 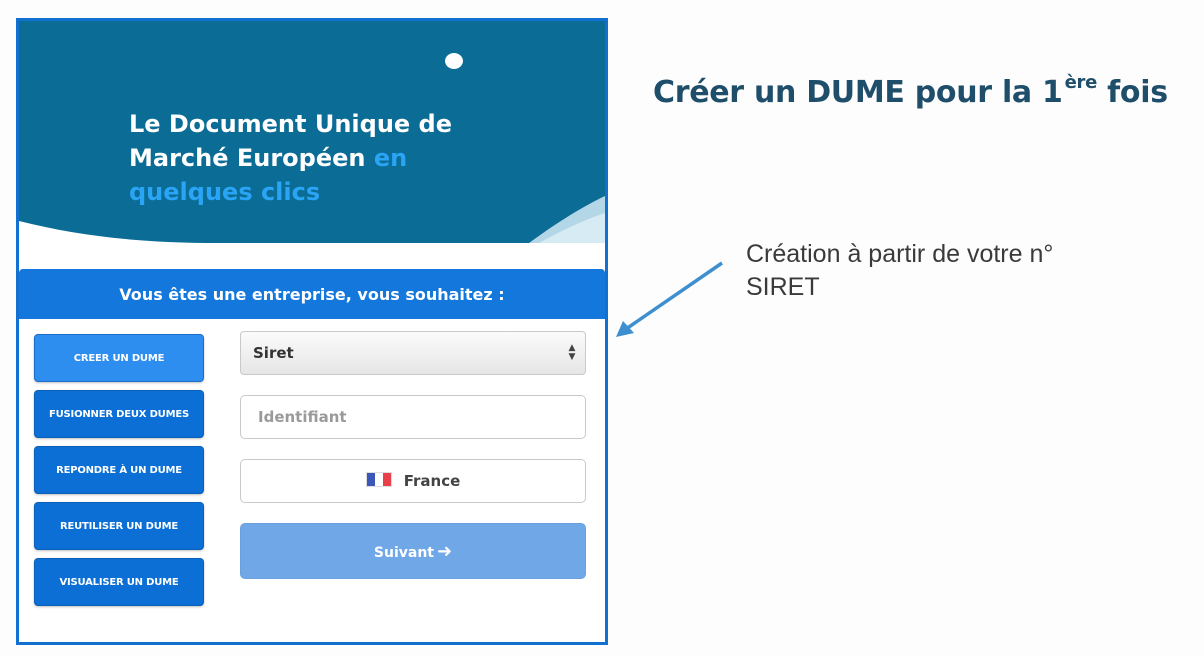 What do you see at coordinates (378, 479) in the screenshot?
I see `france-flag-icon` at bounding box center [378, 479].